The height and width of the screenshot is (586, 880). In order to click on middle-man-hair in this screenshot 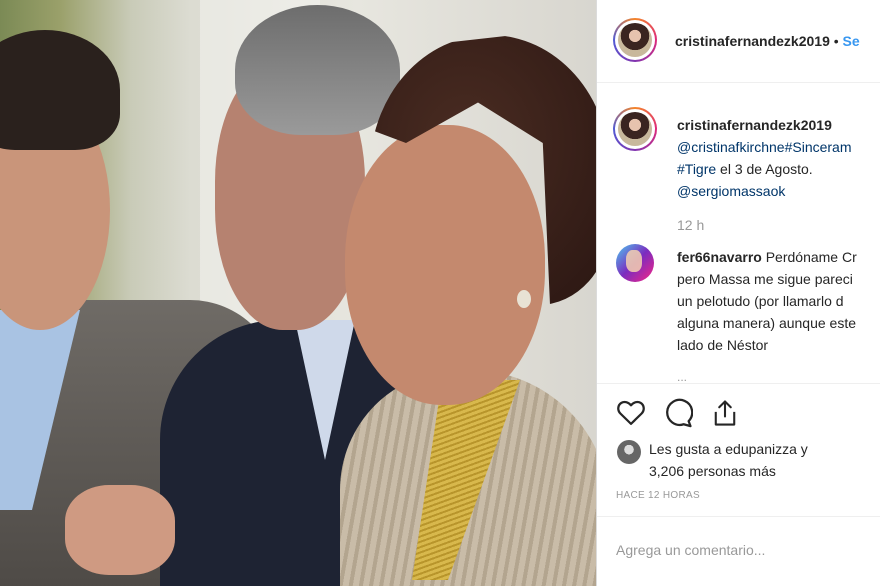, I will do `click(317, 70)`.